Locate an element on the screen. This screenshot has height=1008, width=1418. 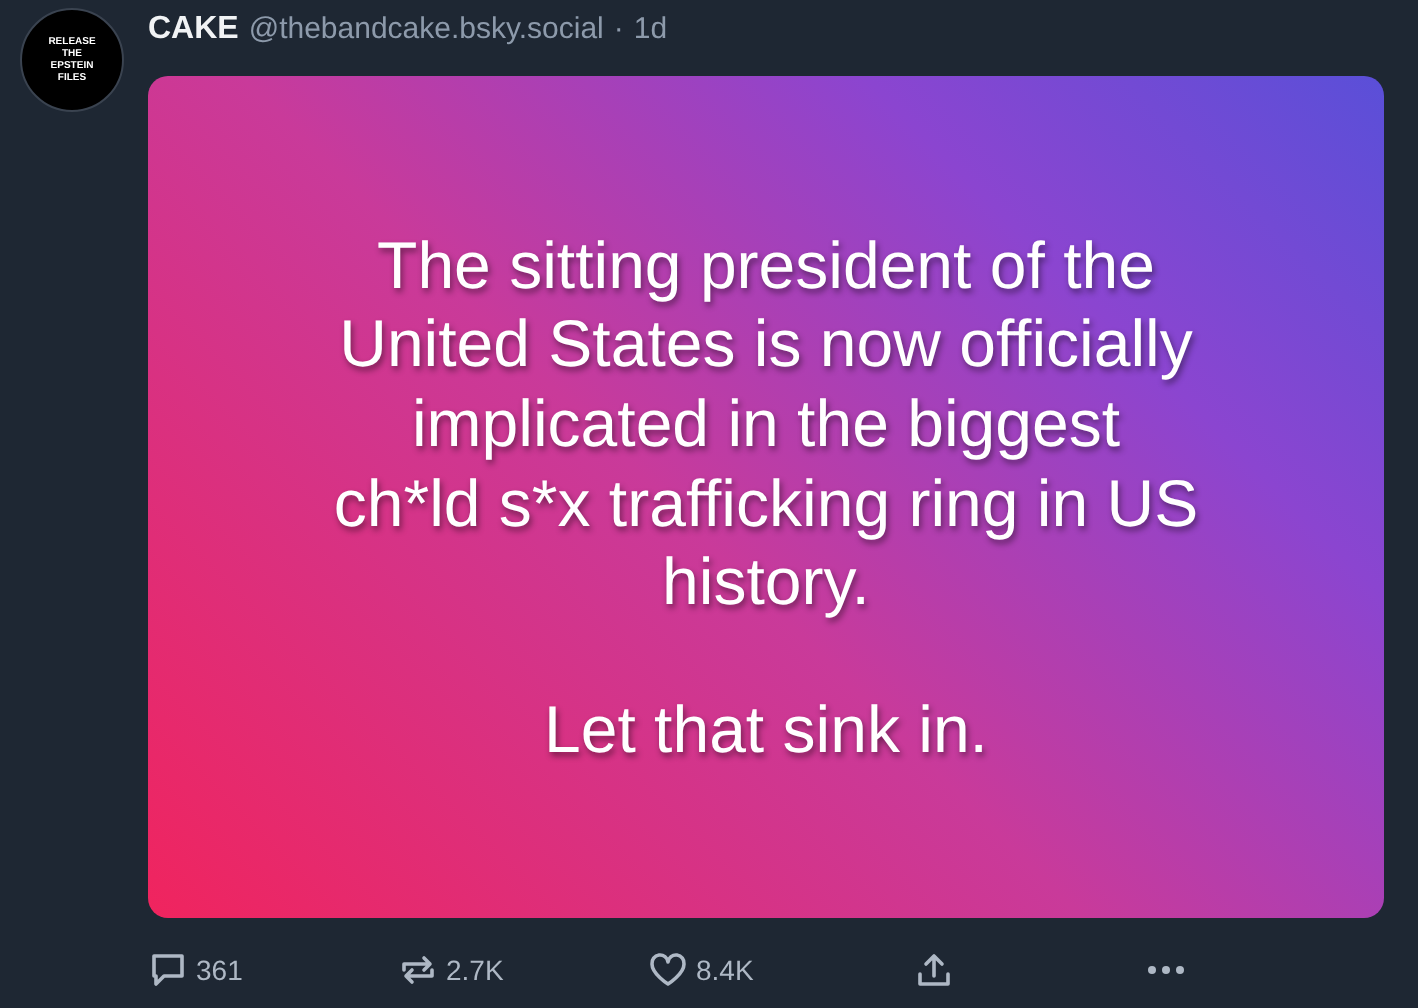
display-name: CAKE is located at coordinates (193, 30).